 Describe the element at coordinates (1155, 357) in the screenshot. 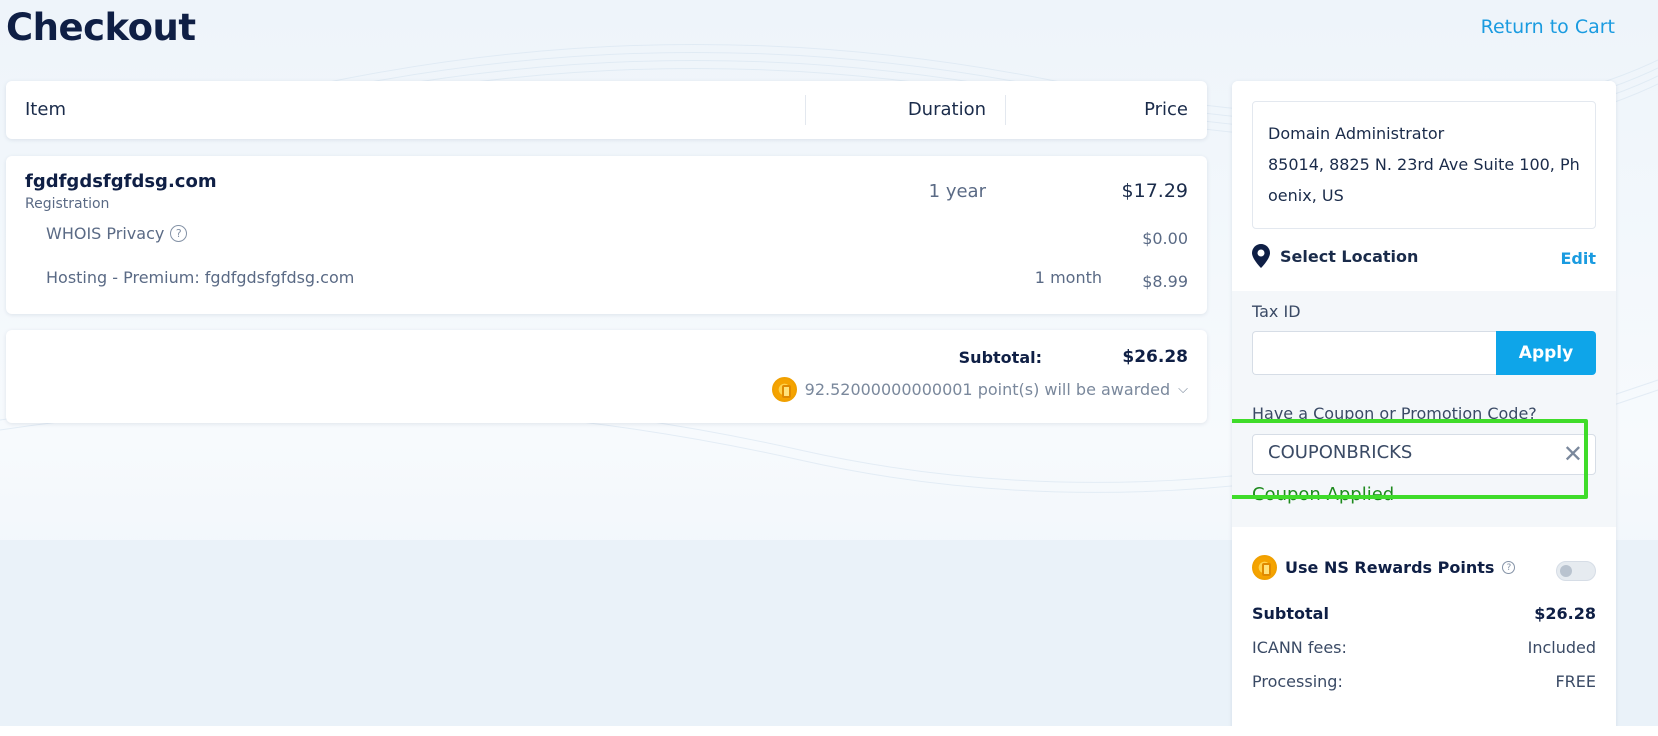

I see `subtotal-value: $26.28` at that location.